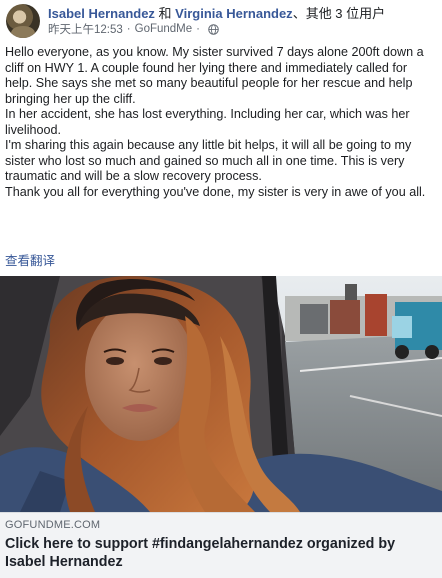 The image size is (442, 578). I want to click on tagged-user-link: Virginia Hernandez, so click(234, 13).